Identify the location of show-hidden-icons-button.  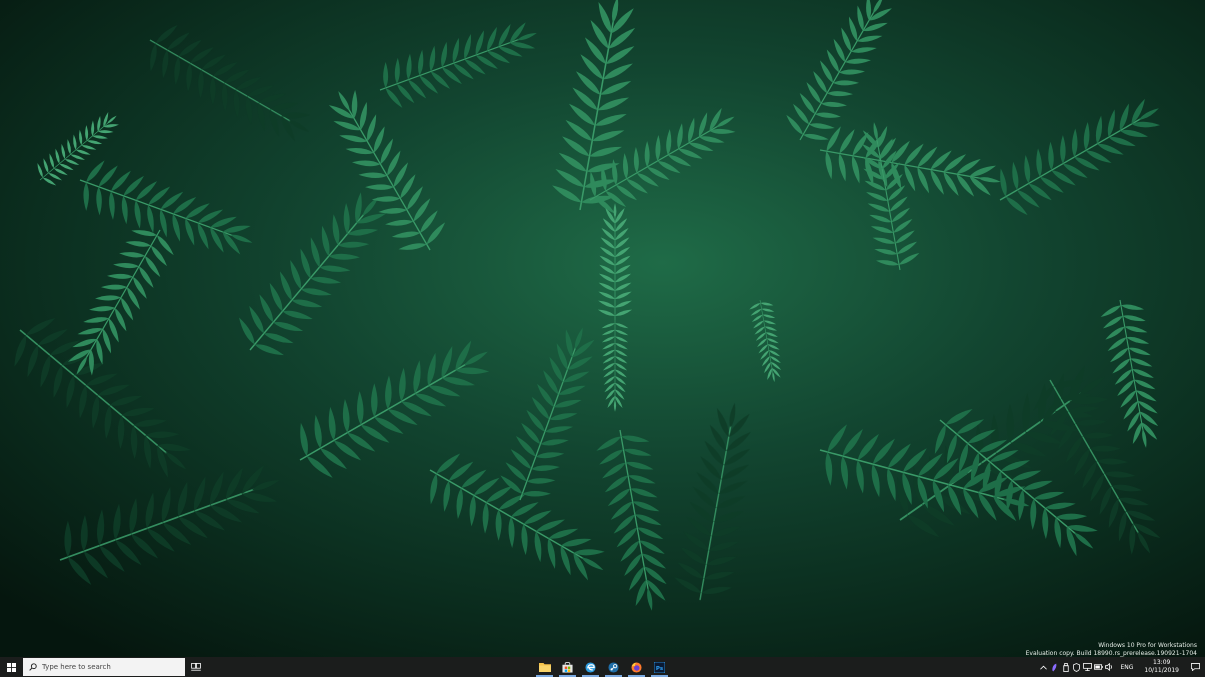
(1043, 667).